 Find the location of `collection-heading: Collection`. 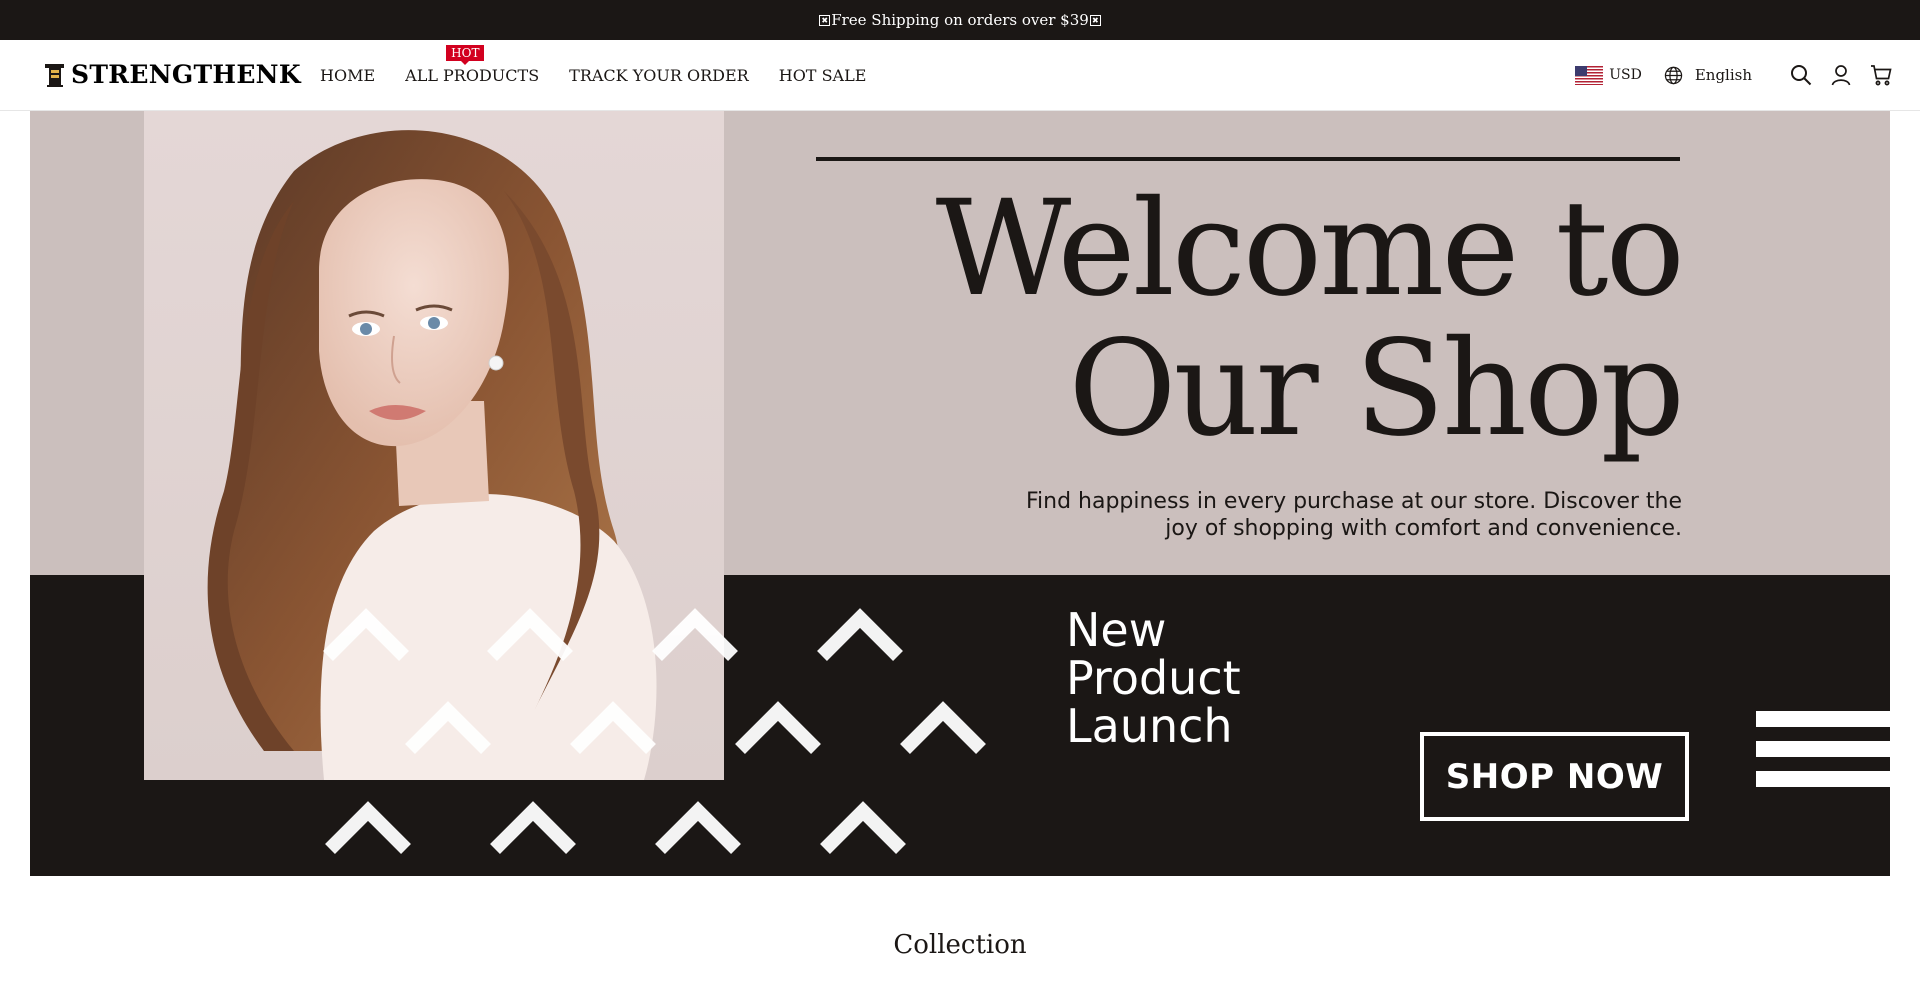

collection-heading: Collection is located at coordinates (960, 945).